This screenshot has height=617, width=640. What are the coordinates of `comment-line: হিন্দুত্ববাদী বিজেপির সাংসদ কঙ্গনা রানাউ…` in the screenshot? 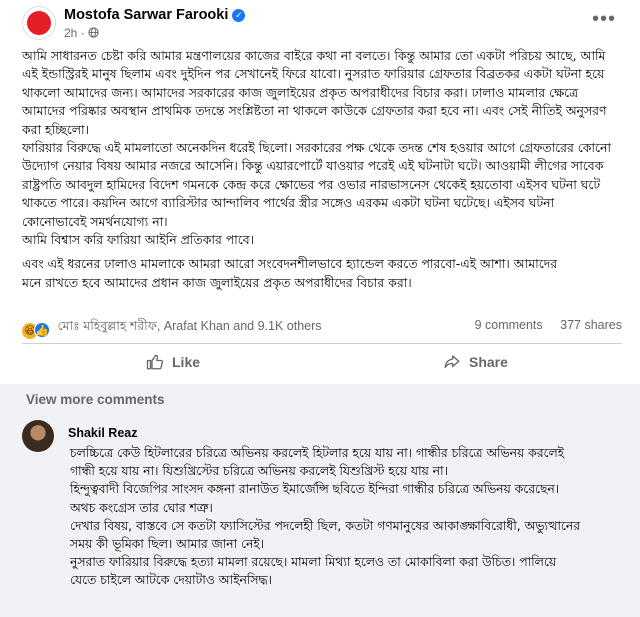 It's located at (315, 498).